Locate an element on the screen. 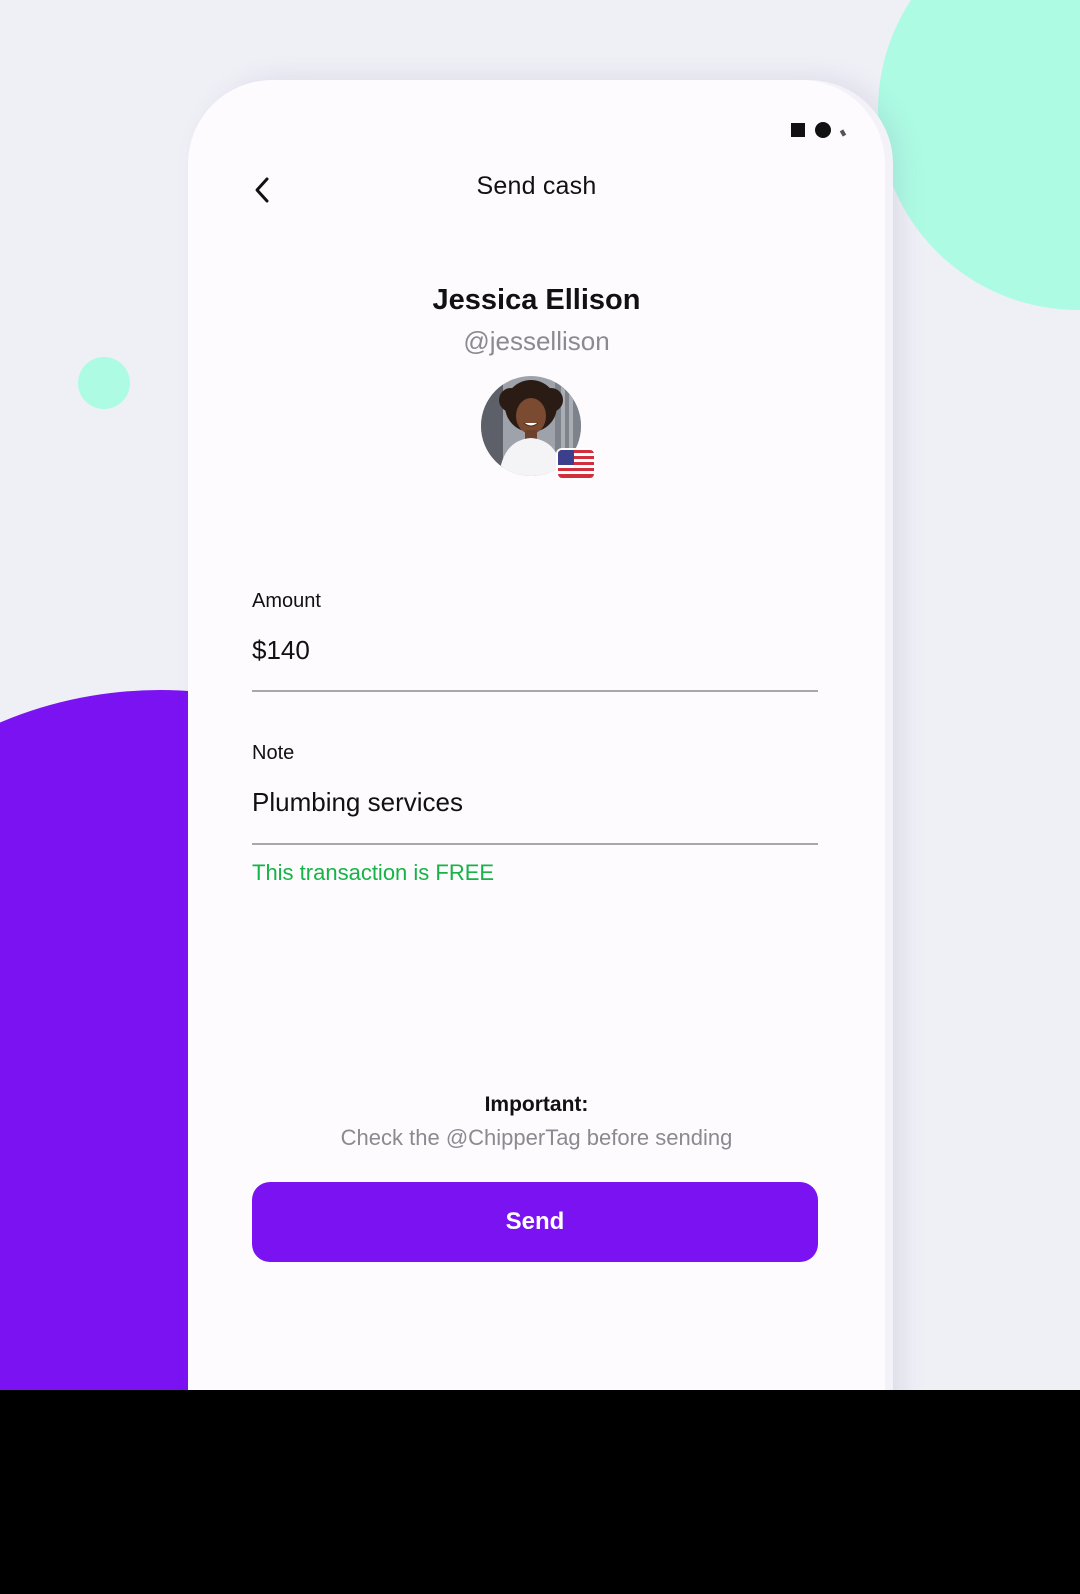 The image size is (1080, 1594). status-bar is located at coordinates (819, 130).